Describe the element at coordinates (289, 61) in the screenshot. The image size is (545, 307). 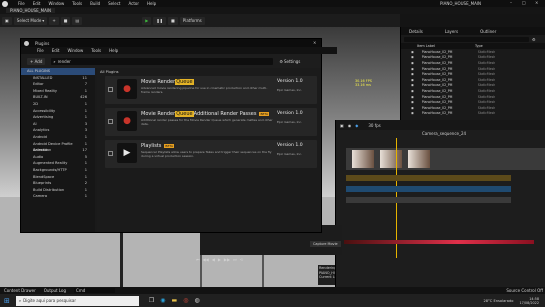
I see `plugins-settings-button: ⚙ Settings` at that location.